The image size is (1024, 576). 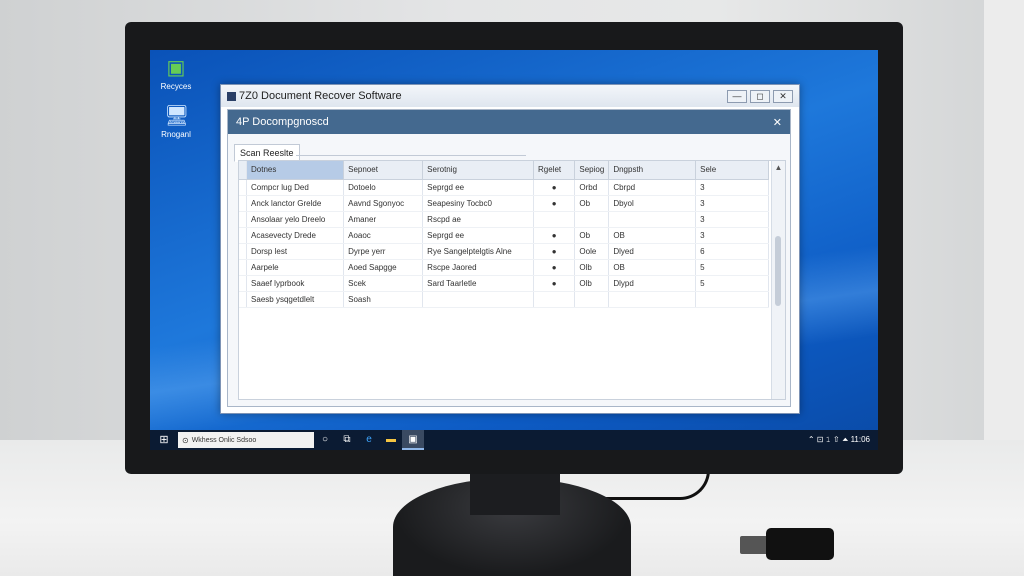 I want to click on table-cell: Dlyed, so click(x=652, y=251).